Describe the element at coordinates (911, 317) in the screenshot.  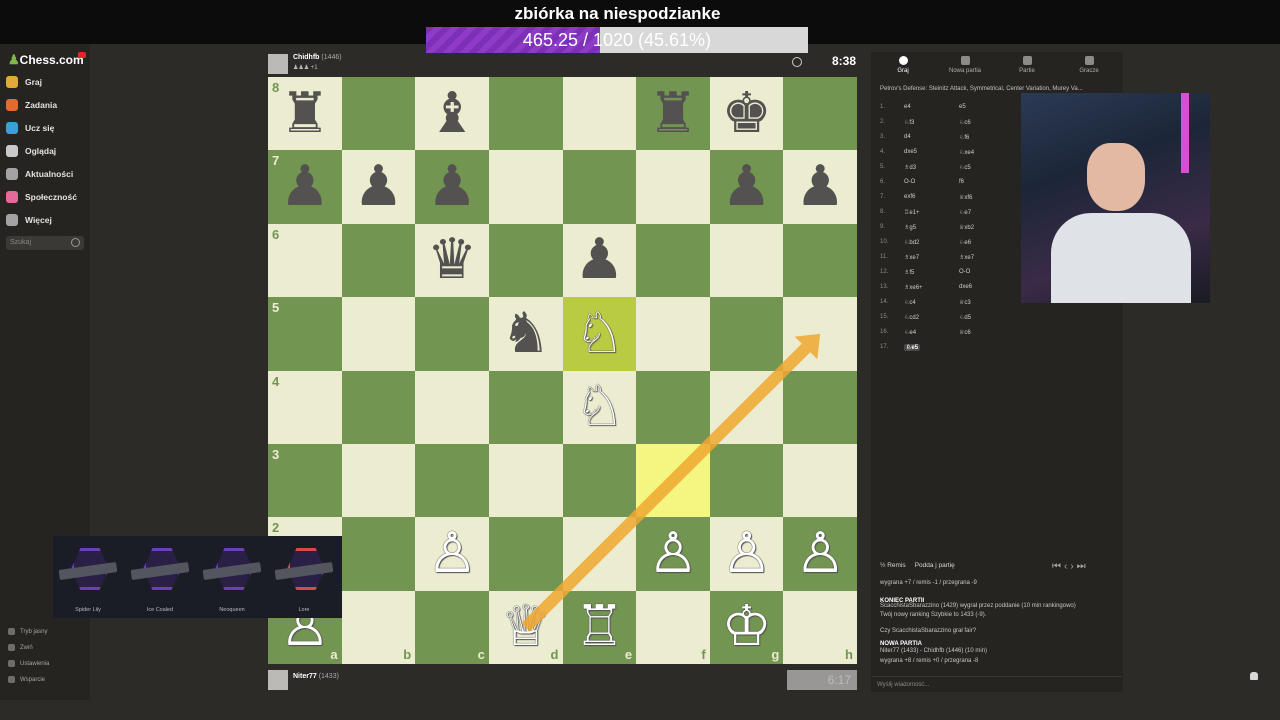
I see `white-move: ♘cd2` at that location.